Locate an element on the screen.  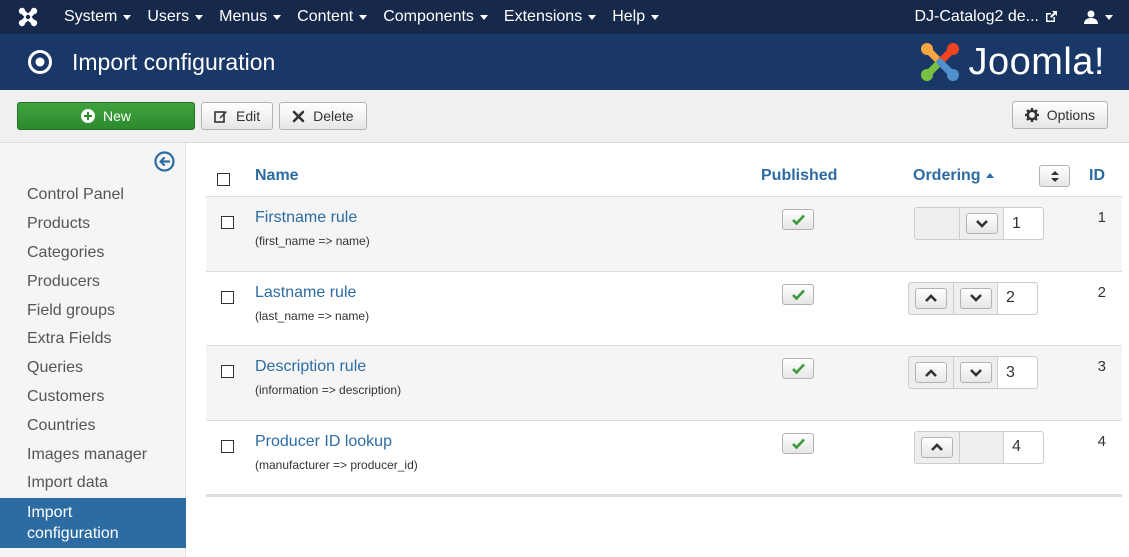
menu-menus: Menus is located at coordinates (250, 17).